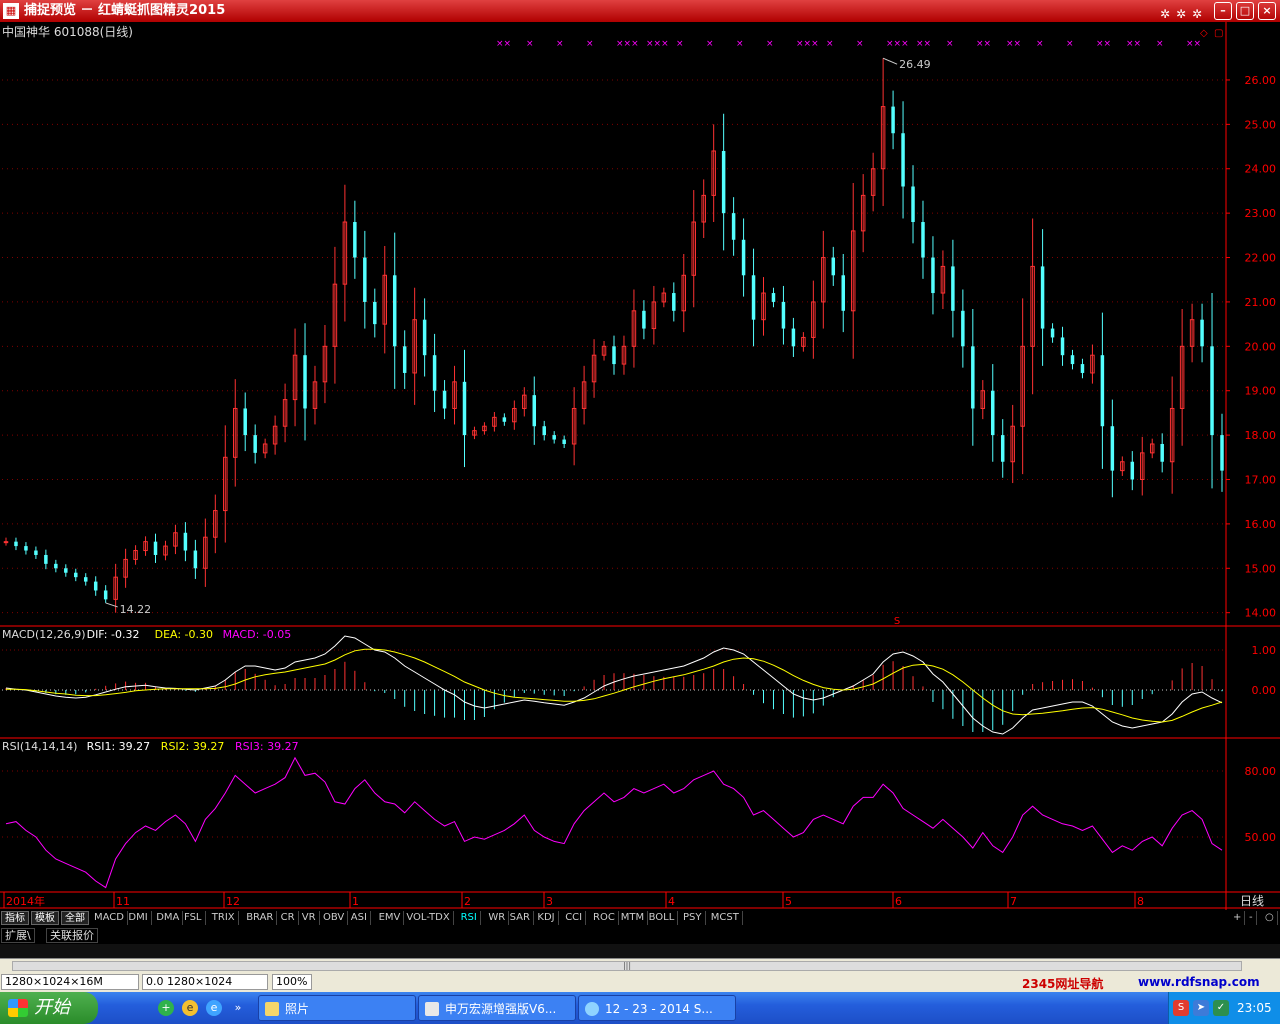  What do you see at coordinates (897, 621) in the screenshot?
I see `signal-marker-s: S` at bounding box center [897, 621].